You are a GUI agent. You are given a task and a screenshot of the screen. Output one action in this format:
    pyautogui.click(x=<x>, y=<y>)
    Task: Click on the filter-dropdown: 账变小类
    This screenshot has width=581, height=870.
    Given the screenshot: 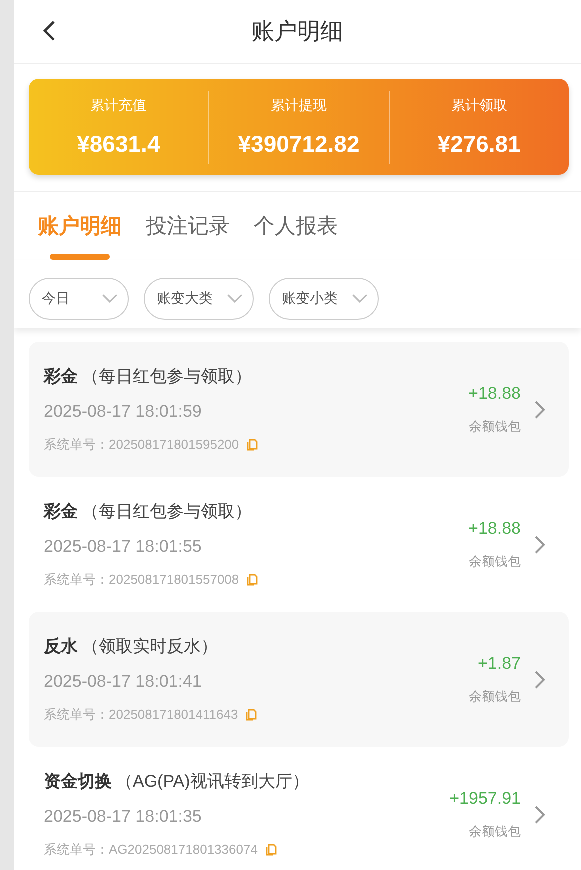 What is the action you would take?
    pyautogui.click(x=324, y=299)
    